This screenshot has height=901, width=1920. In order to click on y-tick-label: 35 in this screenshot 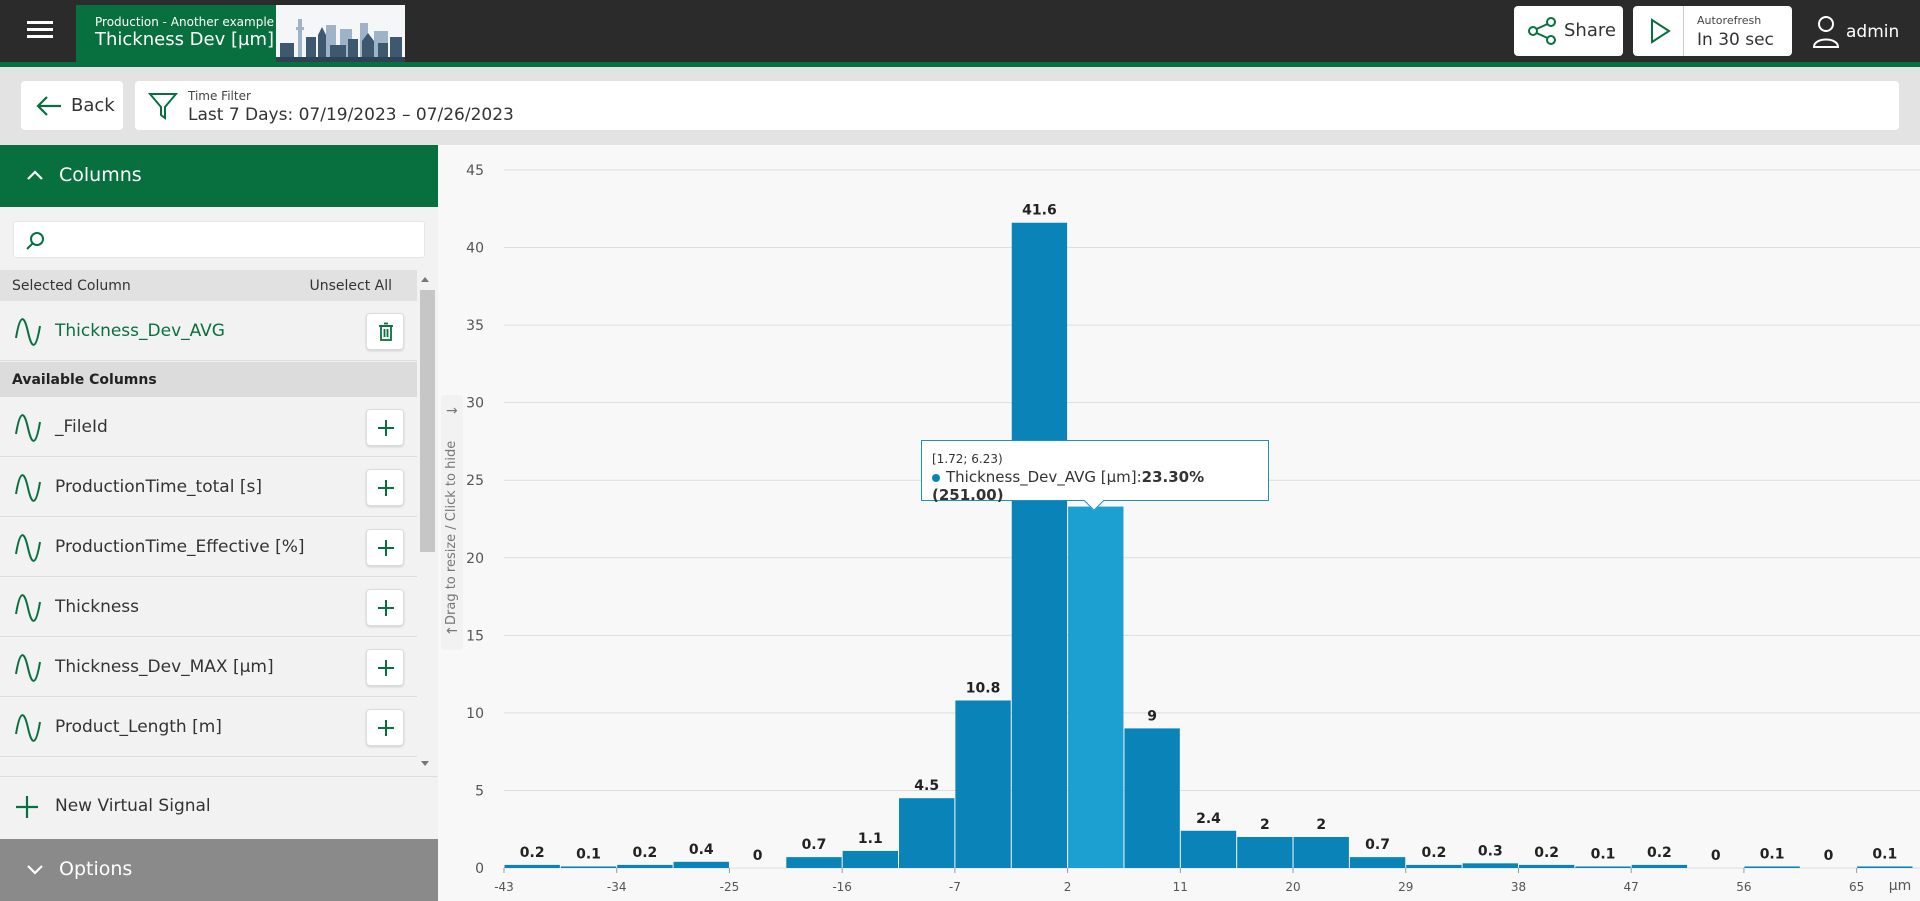, I will do `click(475, 326)`.